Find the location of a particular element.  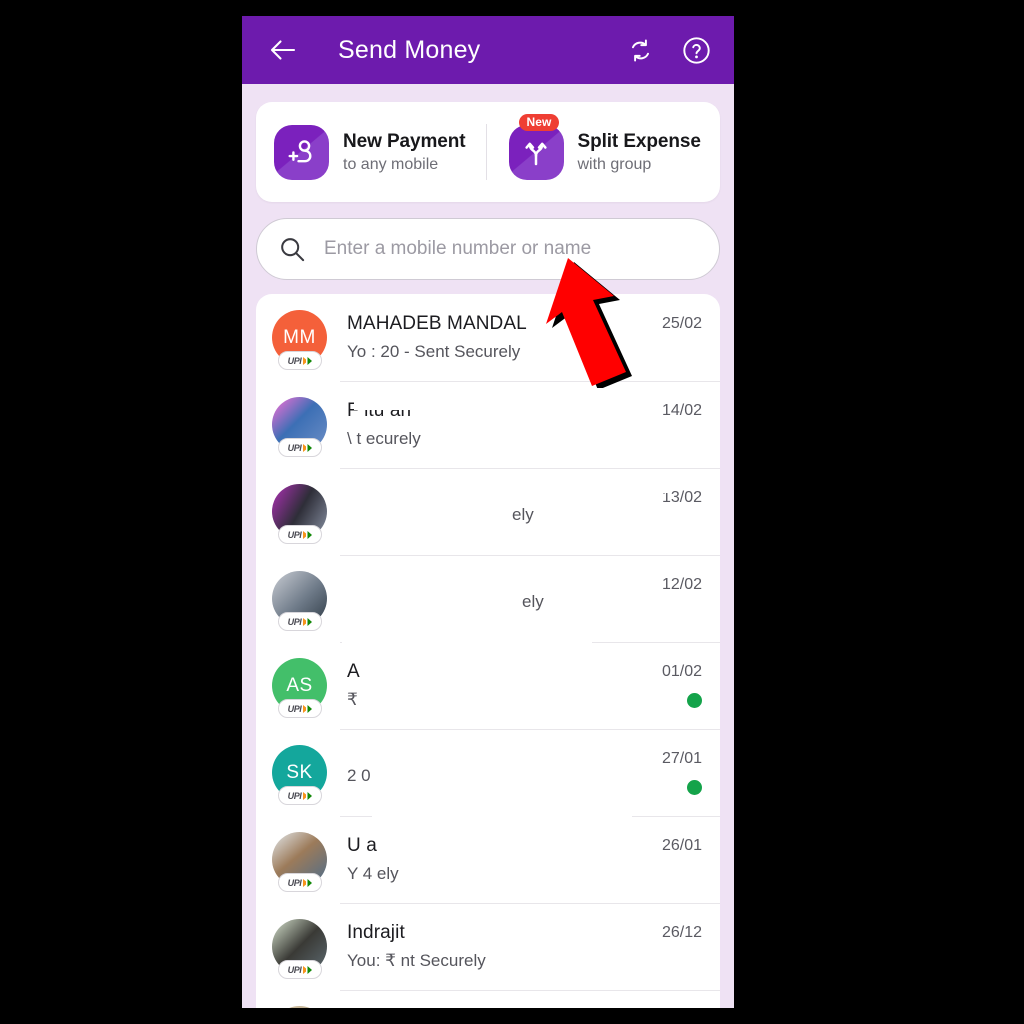

contact-date: 26/01 is located at coordinates (681, 845).